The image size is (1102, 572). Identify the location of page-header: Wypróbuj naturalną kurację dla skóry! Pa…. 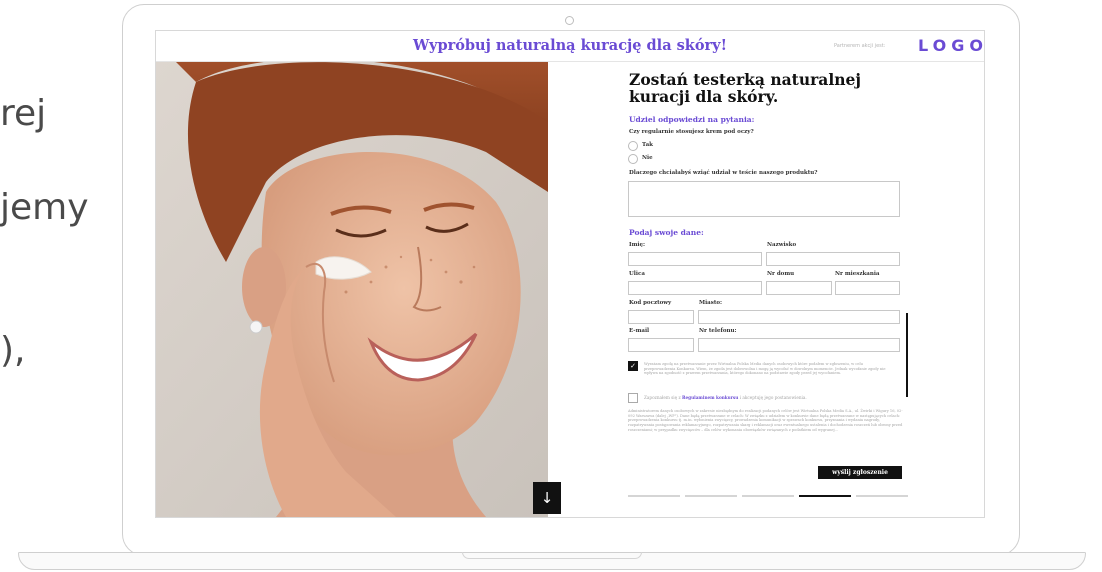
(570, 46).